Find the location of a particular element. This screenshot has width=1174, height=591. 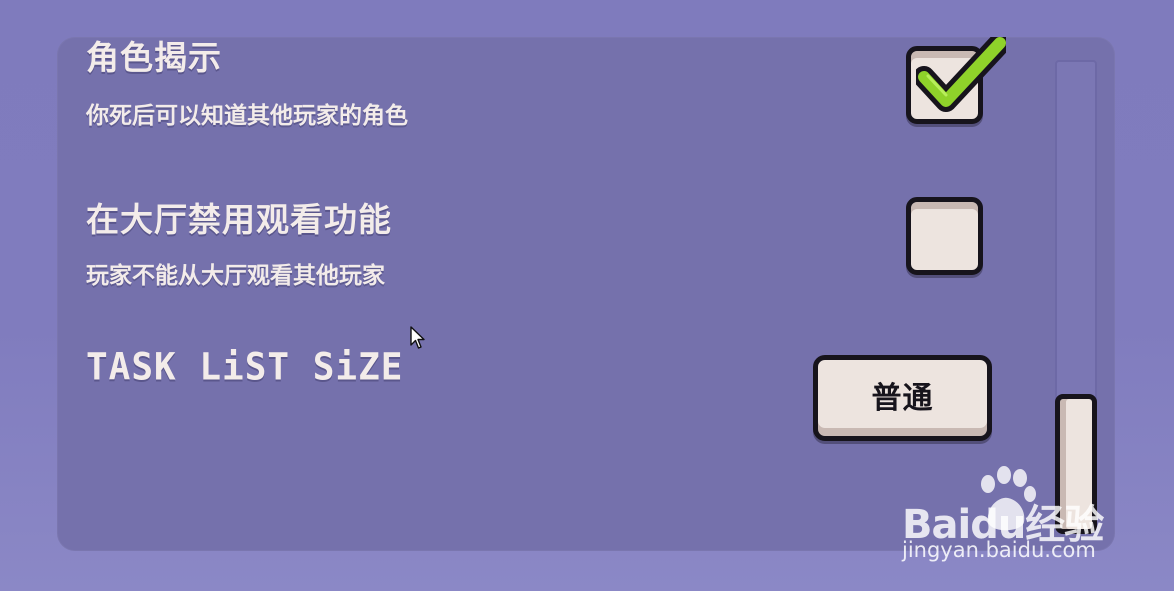

disable-spectate-checkbox is located at coordinates (944, 236).